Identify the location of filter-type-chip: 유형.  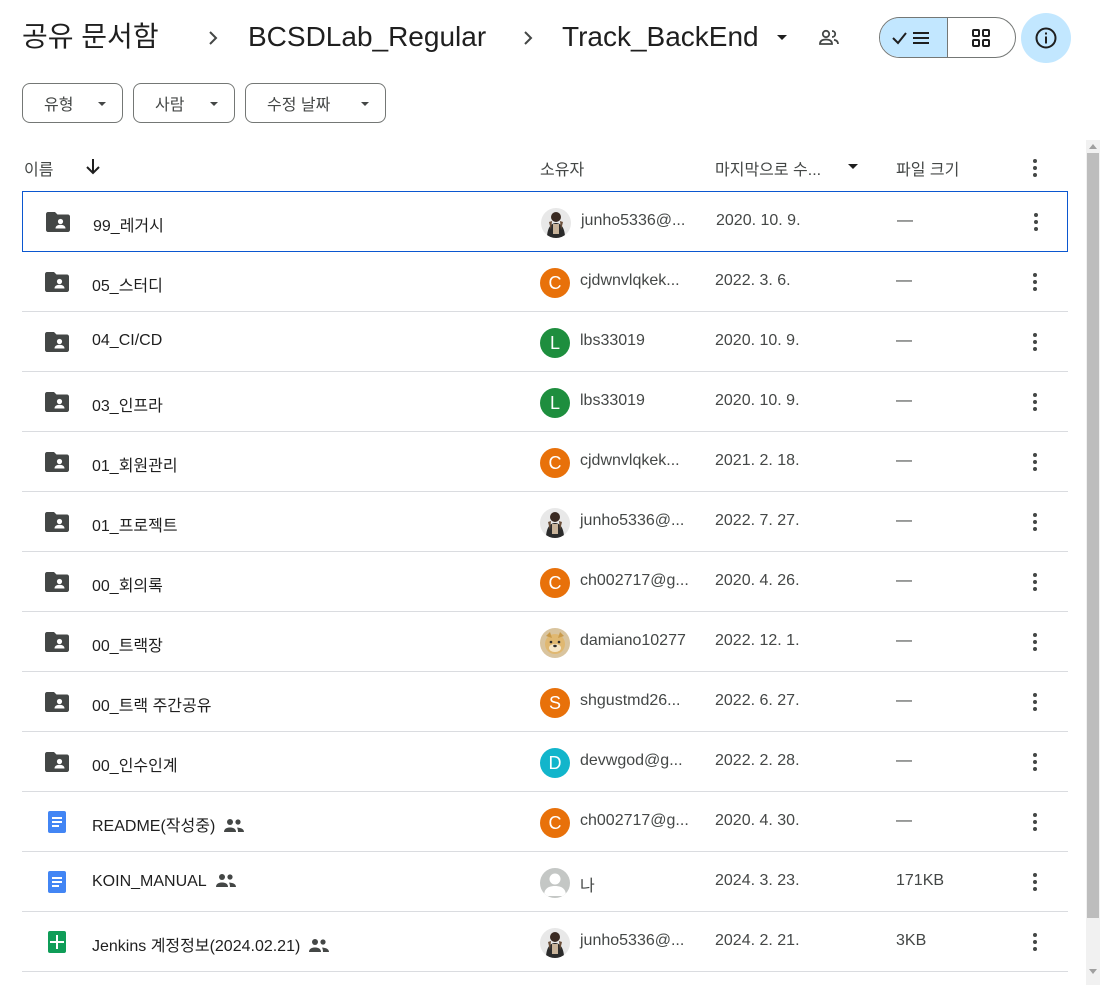
(72, 103).